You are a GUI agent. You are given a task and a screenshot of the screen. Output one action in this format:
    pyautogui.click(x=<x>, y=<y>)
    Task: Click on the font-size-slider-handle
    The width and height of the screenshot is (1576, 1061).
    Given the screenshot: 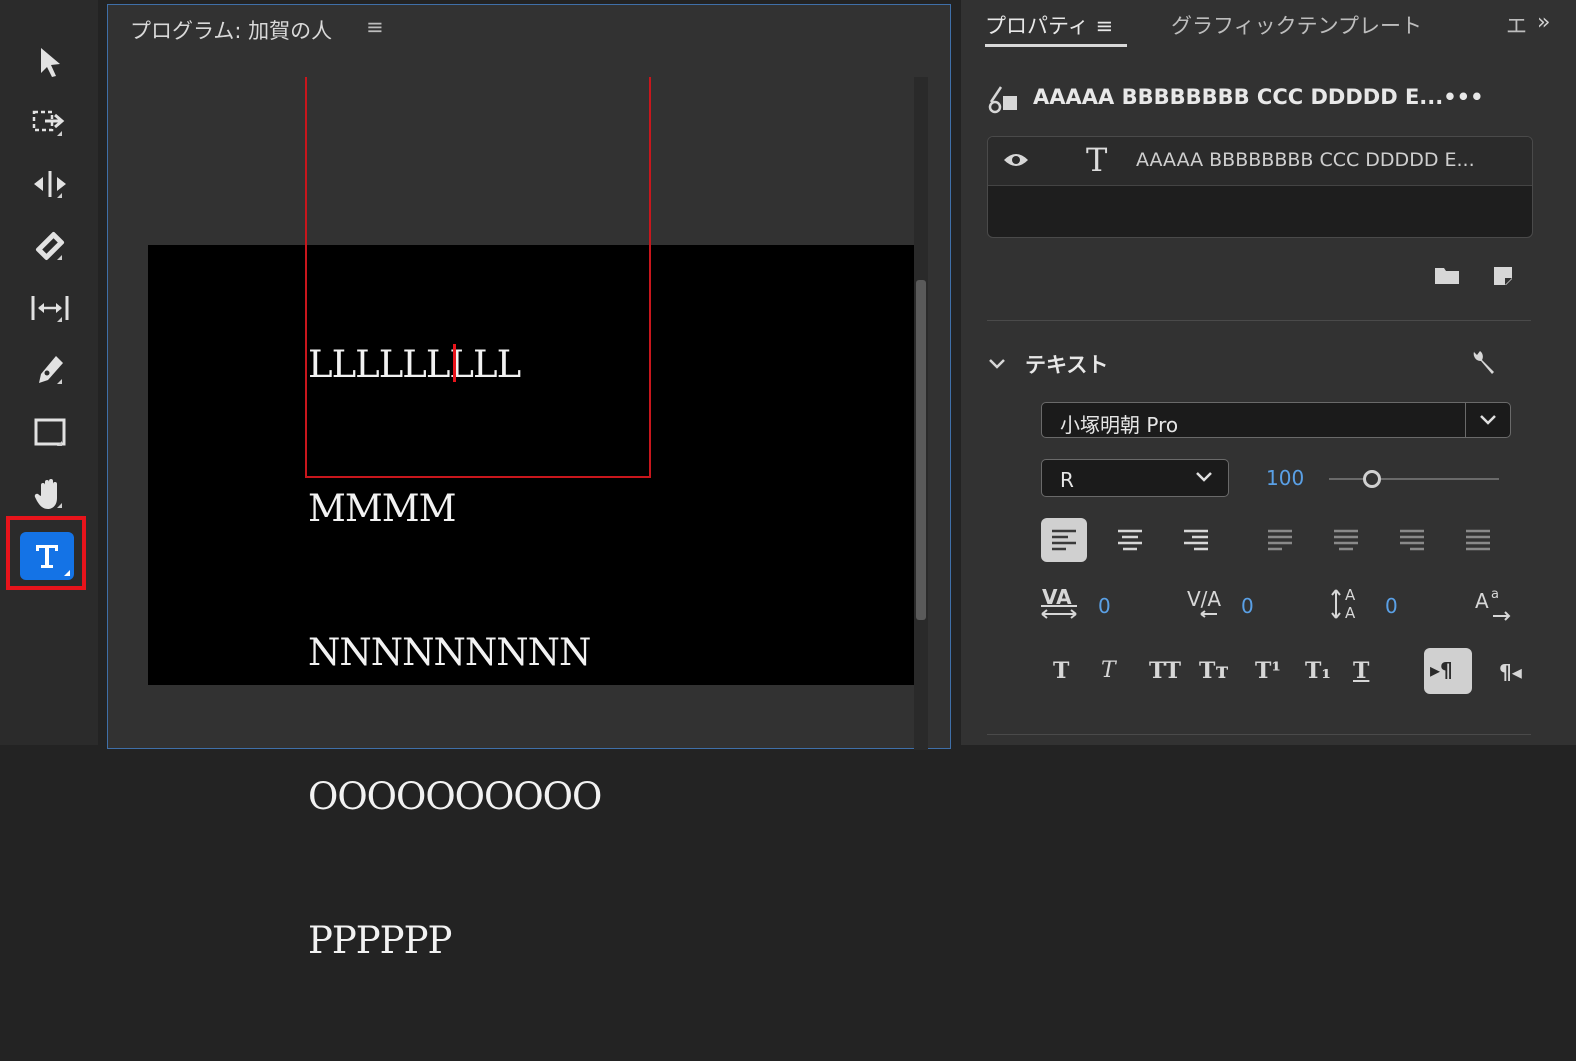 What is the action you would take?
    pyautogui.click(x=1371, y=479)
    